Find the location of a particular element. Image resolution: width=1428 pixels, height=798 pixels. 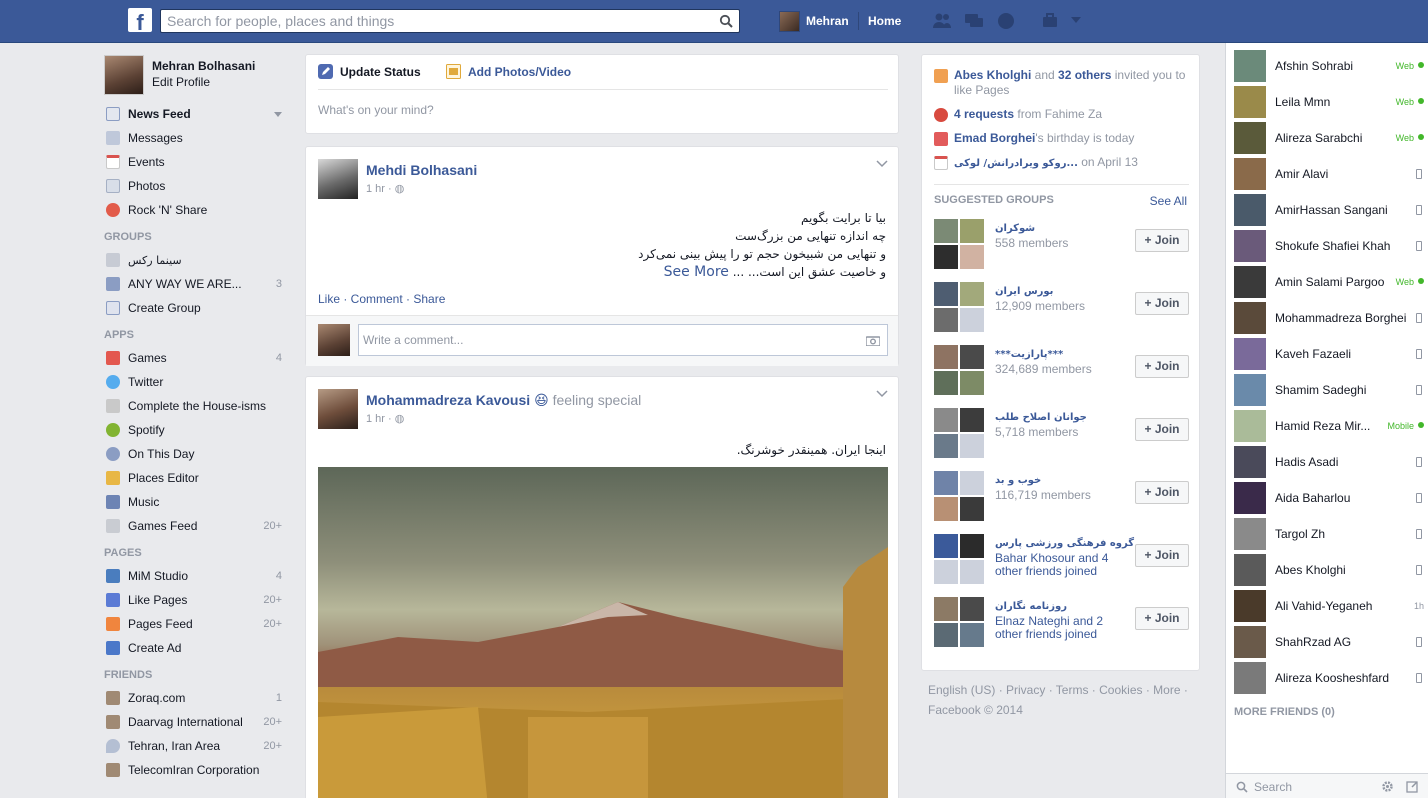

event-notice: روکو ویرادرانش/ لوکی... on April 13 is located at coordinates (1036, 163).